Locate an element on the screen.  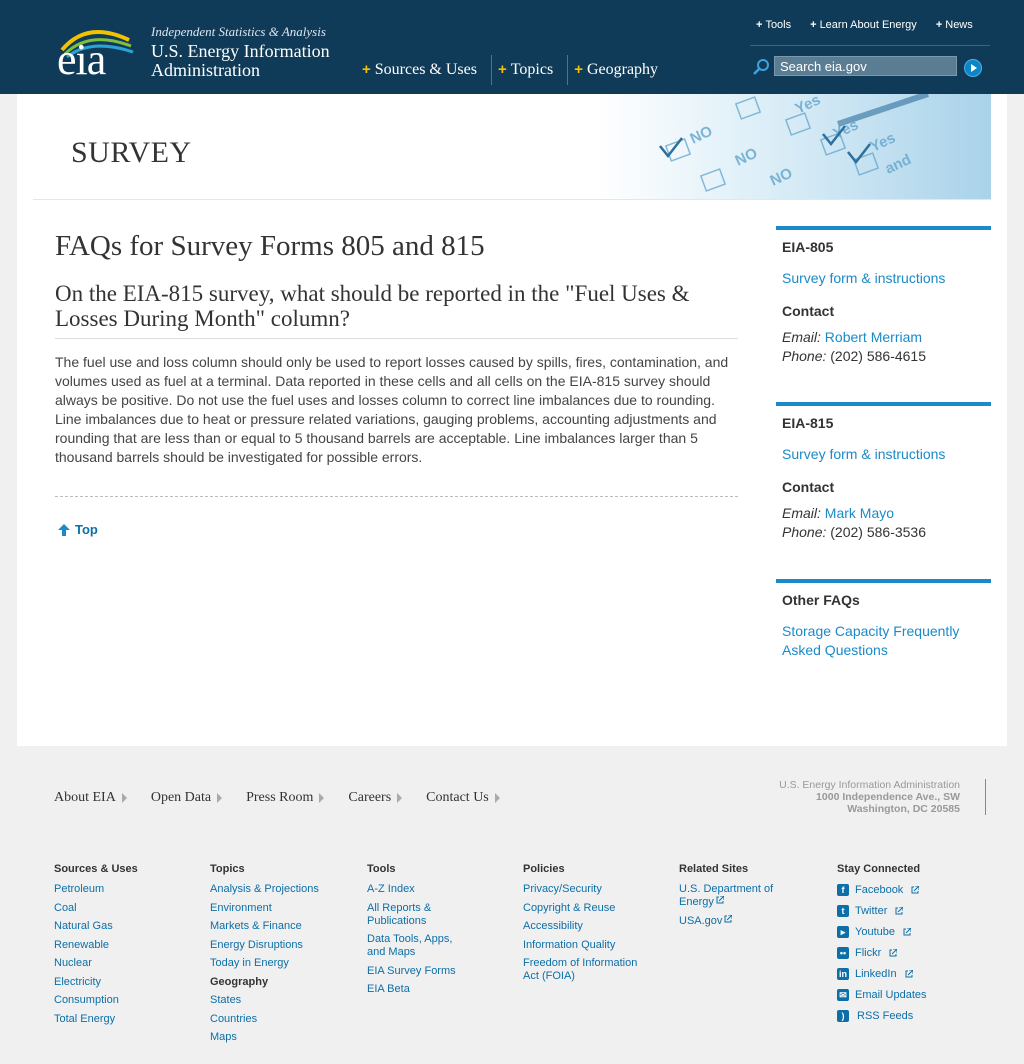
social-label: Facebook is located at coordinates (879, 889).